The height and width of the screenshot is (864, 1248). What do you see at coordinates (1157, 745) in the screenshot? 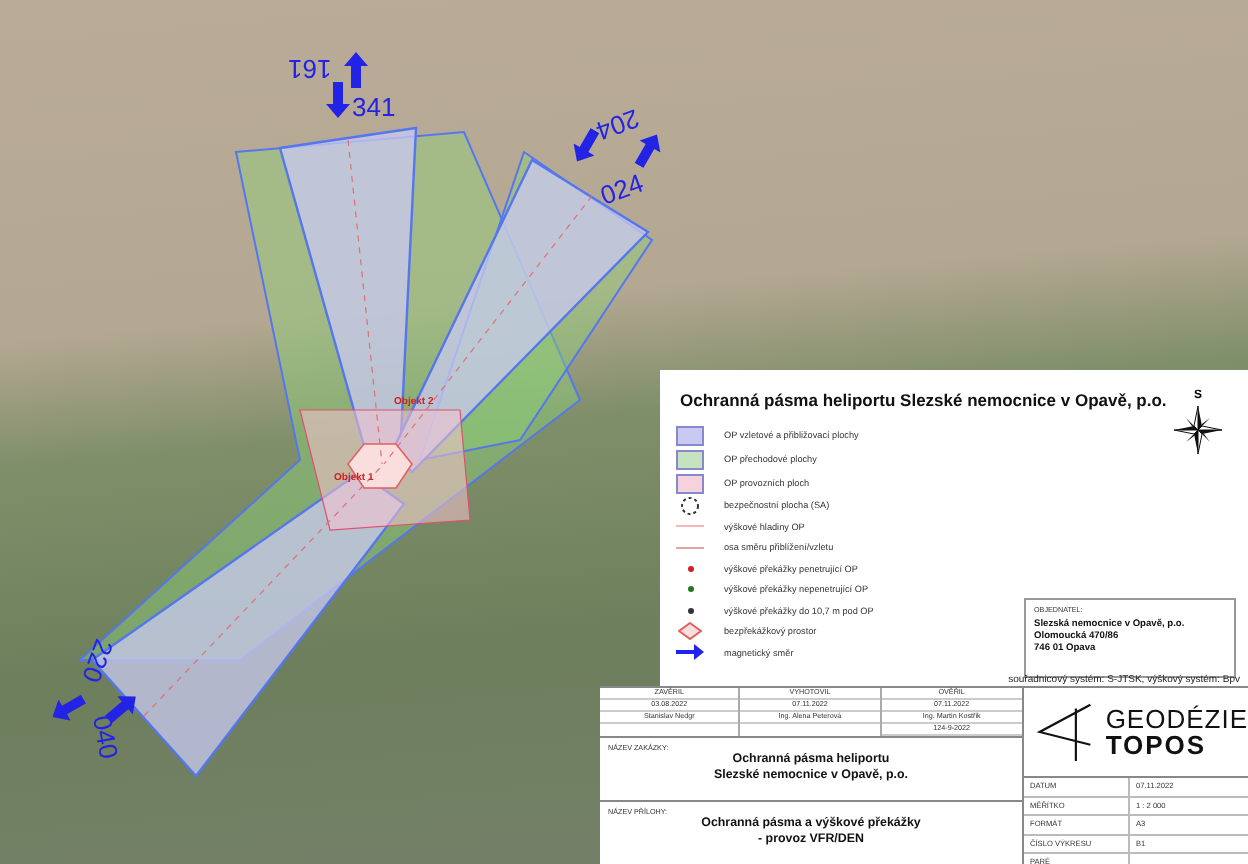
I see `logo-text: TOPOS` at bounding box center [1157, 745].